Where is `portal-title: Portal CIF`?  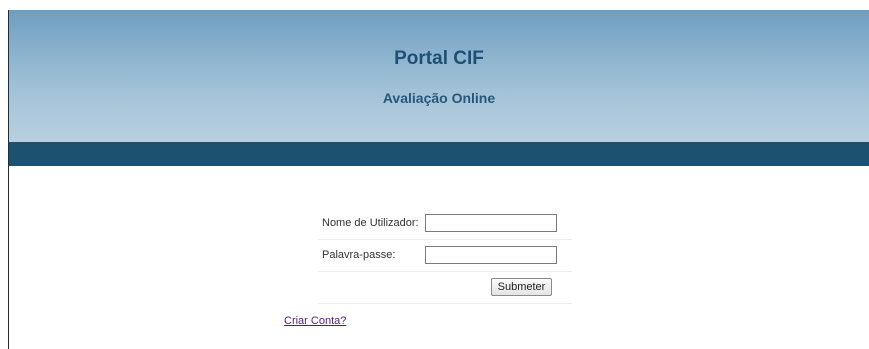
portal-title: Portal CIF is located at coordinates (439, 58).